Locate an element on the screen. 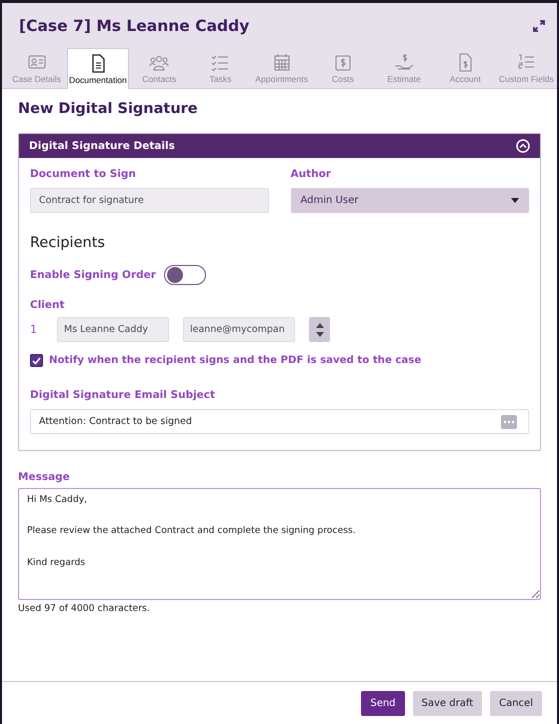 This screenshot has height=724, width=559. checkbox-label: Notify when the recipient signs and the PDF is saved to the case is located at coordinates (235, 360).